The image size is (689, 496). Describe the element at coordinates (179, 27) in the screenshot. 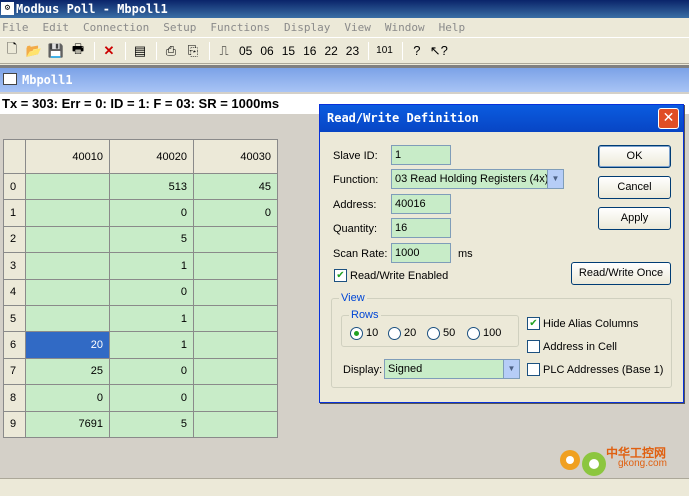

I see `menu-setup: Setup` at that location.